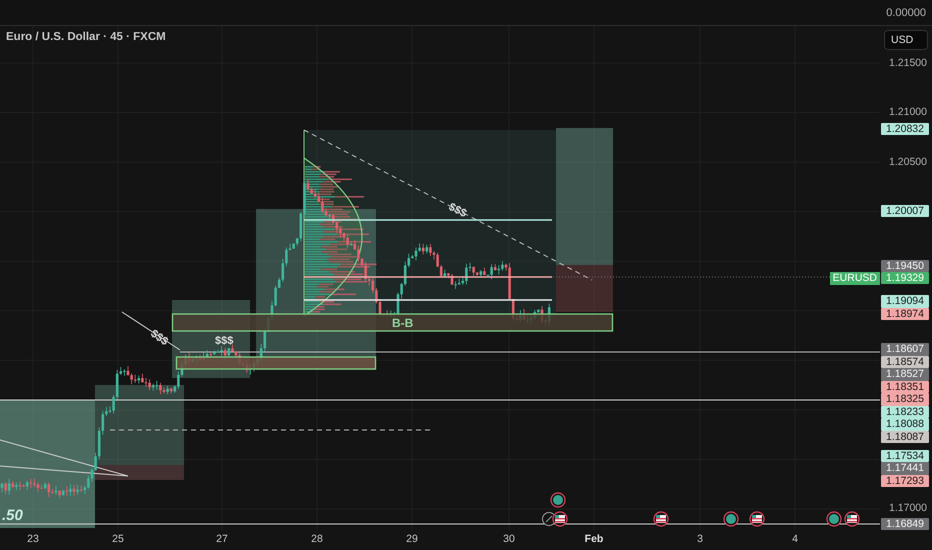 The width and height of the screenshot is (932, 550). Describe the element at coordinates (905, 399) in the screenshot. I see `price-marker: 1.18325` at that location.